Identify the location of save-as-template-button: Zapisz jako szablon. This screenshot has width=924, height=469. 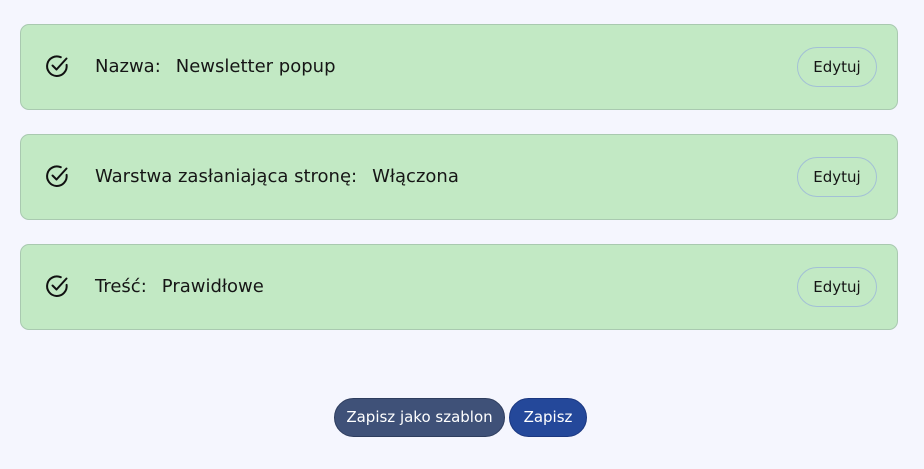
(419, 417).